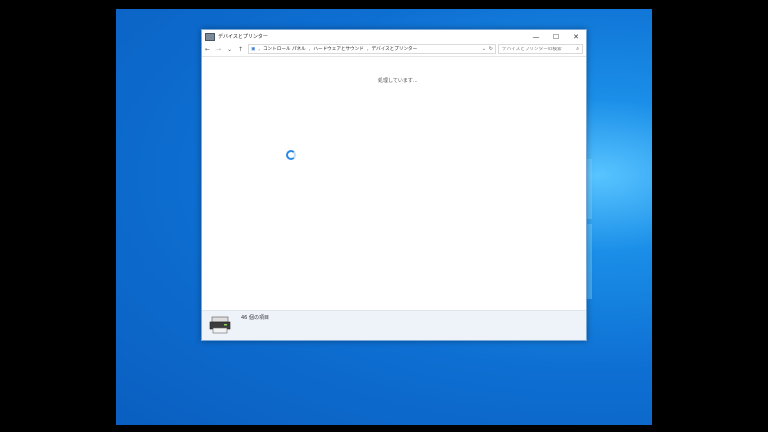 Image resolution: width=768 pixels, height=432 pixels. What do you see at coordinates (255, 318) in the screenshot?
I see `item-count: 46 個の項目` at bounding box center [255, 318].